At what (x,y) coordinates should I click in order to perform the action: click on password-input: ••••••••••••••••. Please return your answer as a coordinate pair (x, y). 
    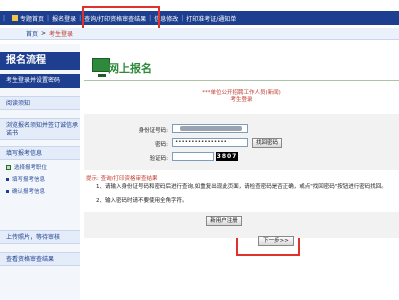
    Looking at the image, I should click on (210, 142).